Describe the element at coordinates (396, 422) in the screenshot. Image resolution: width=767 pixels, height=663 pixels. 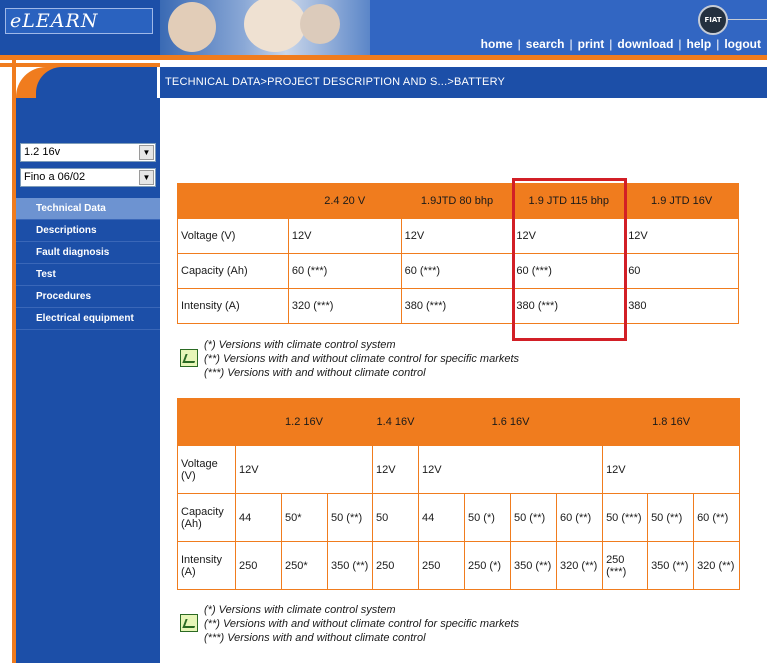
I see `table-header-cell: 1.4 16V` at that location.